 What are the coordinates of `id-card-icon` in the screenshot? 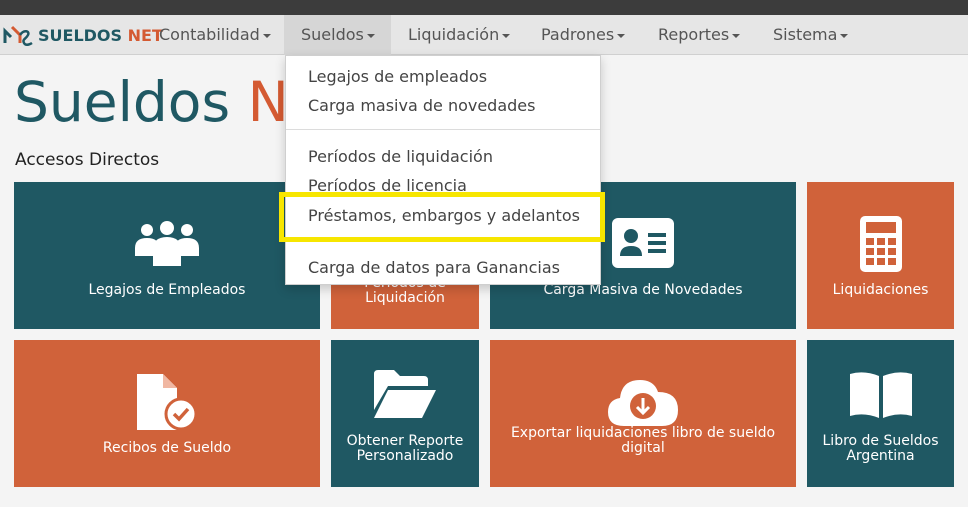 It's located at (643, 243).